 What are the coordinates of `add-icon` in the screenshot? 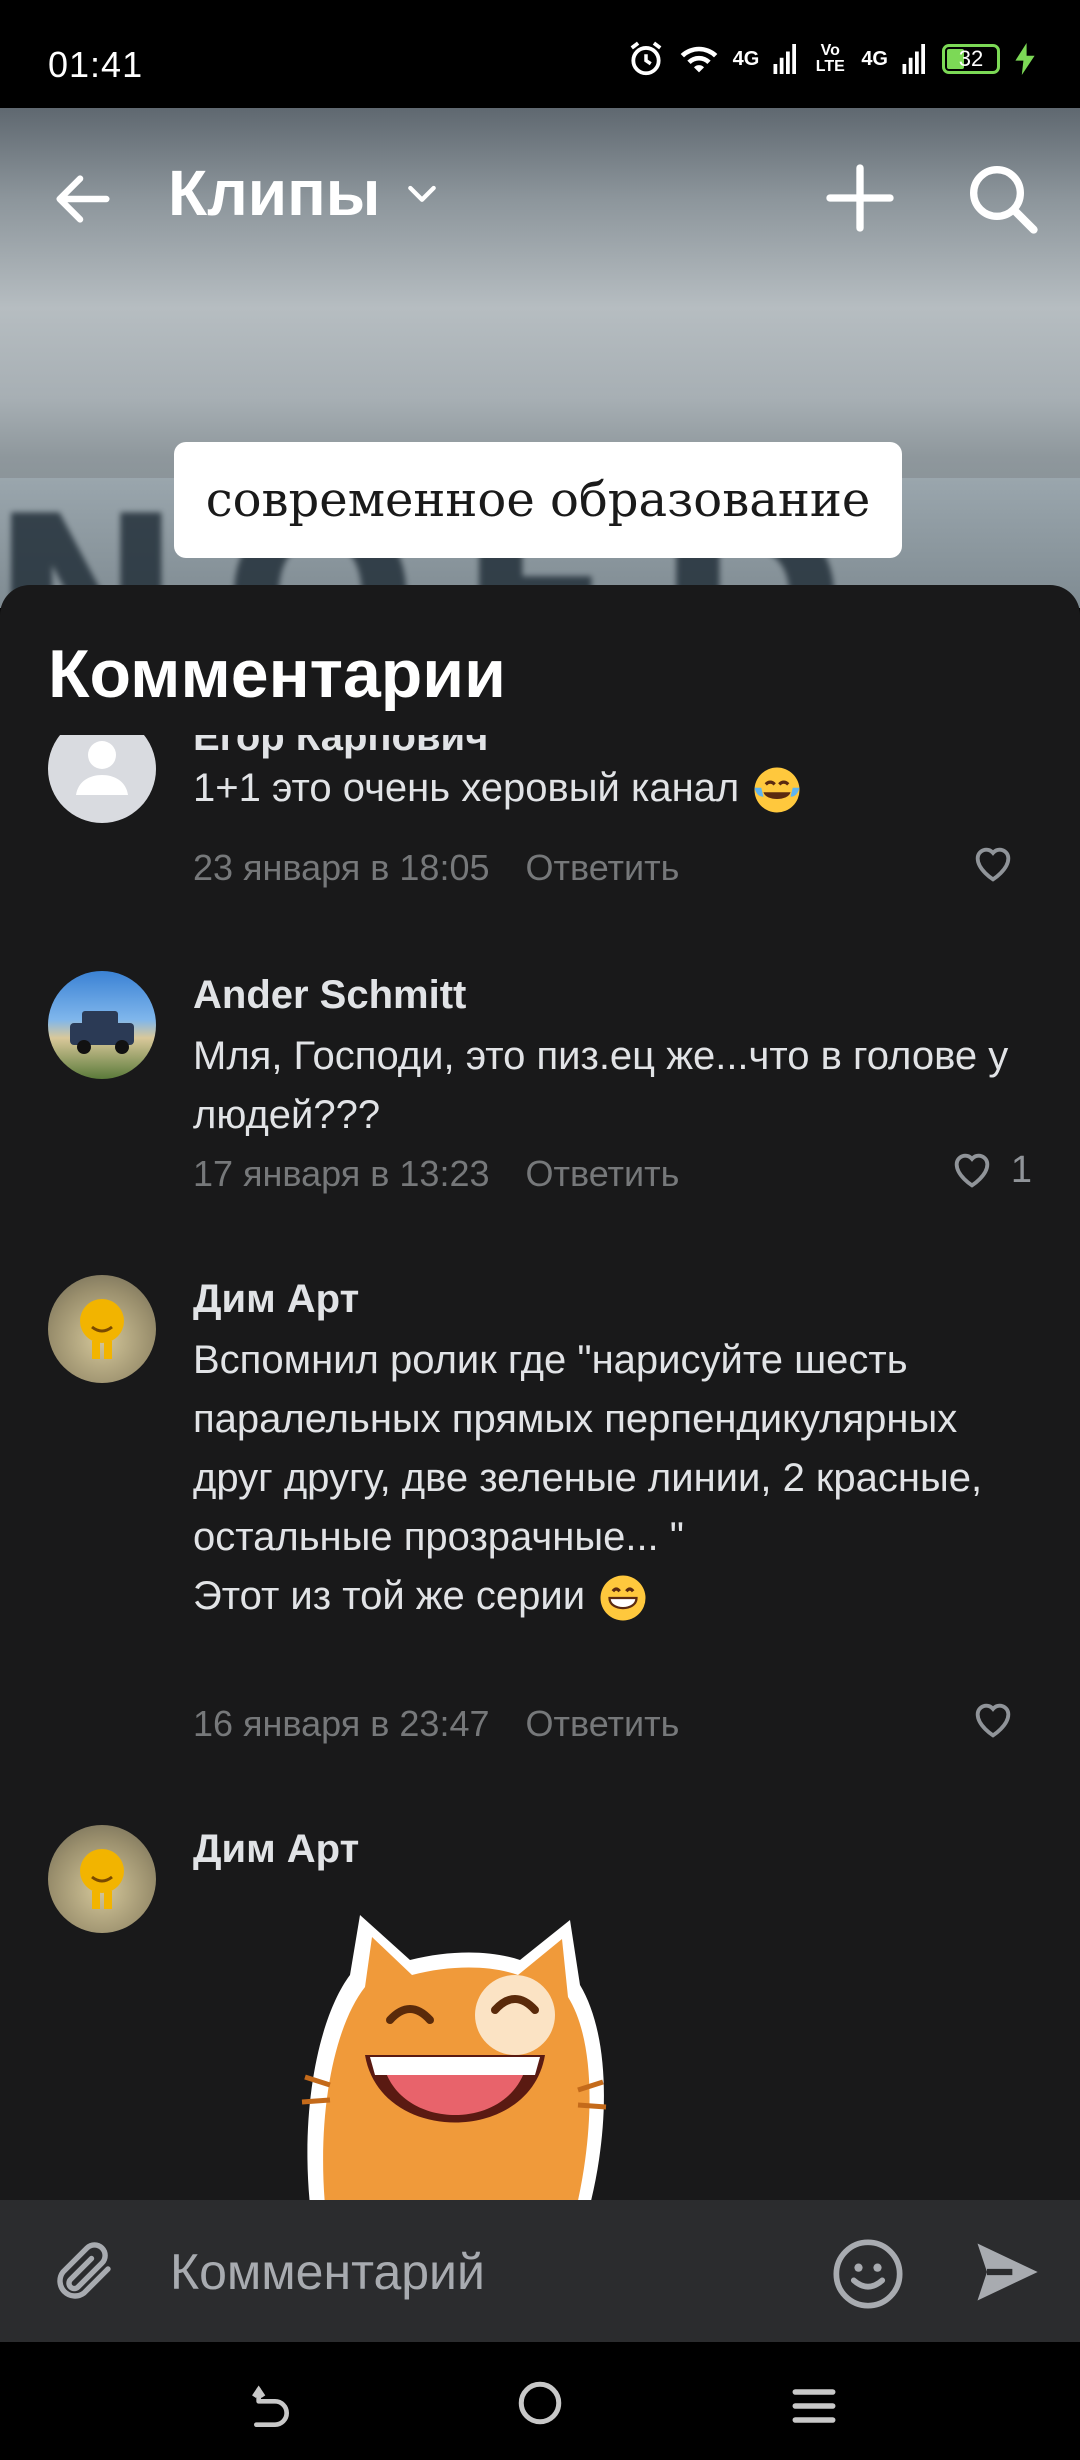 It's located at (860, 198).